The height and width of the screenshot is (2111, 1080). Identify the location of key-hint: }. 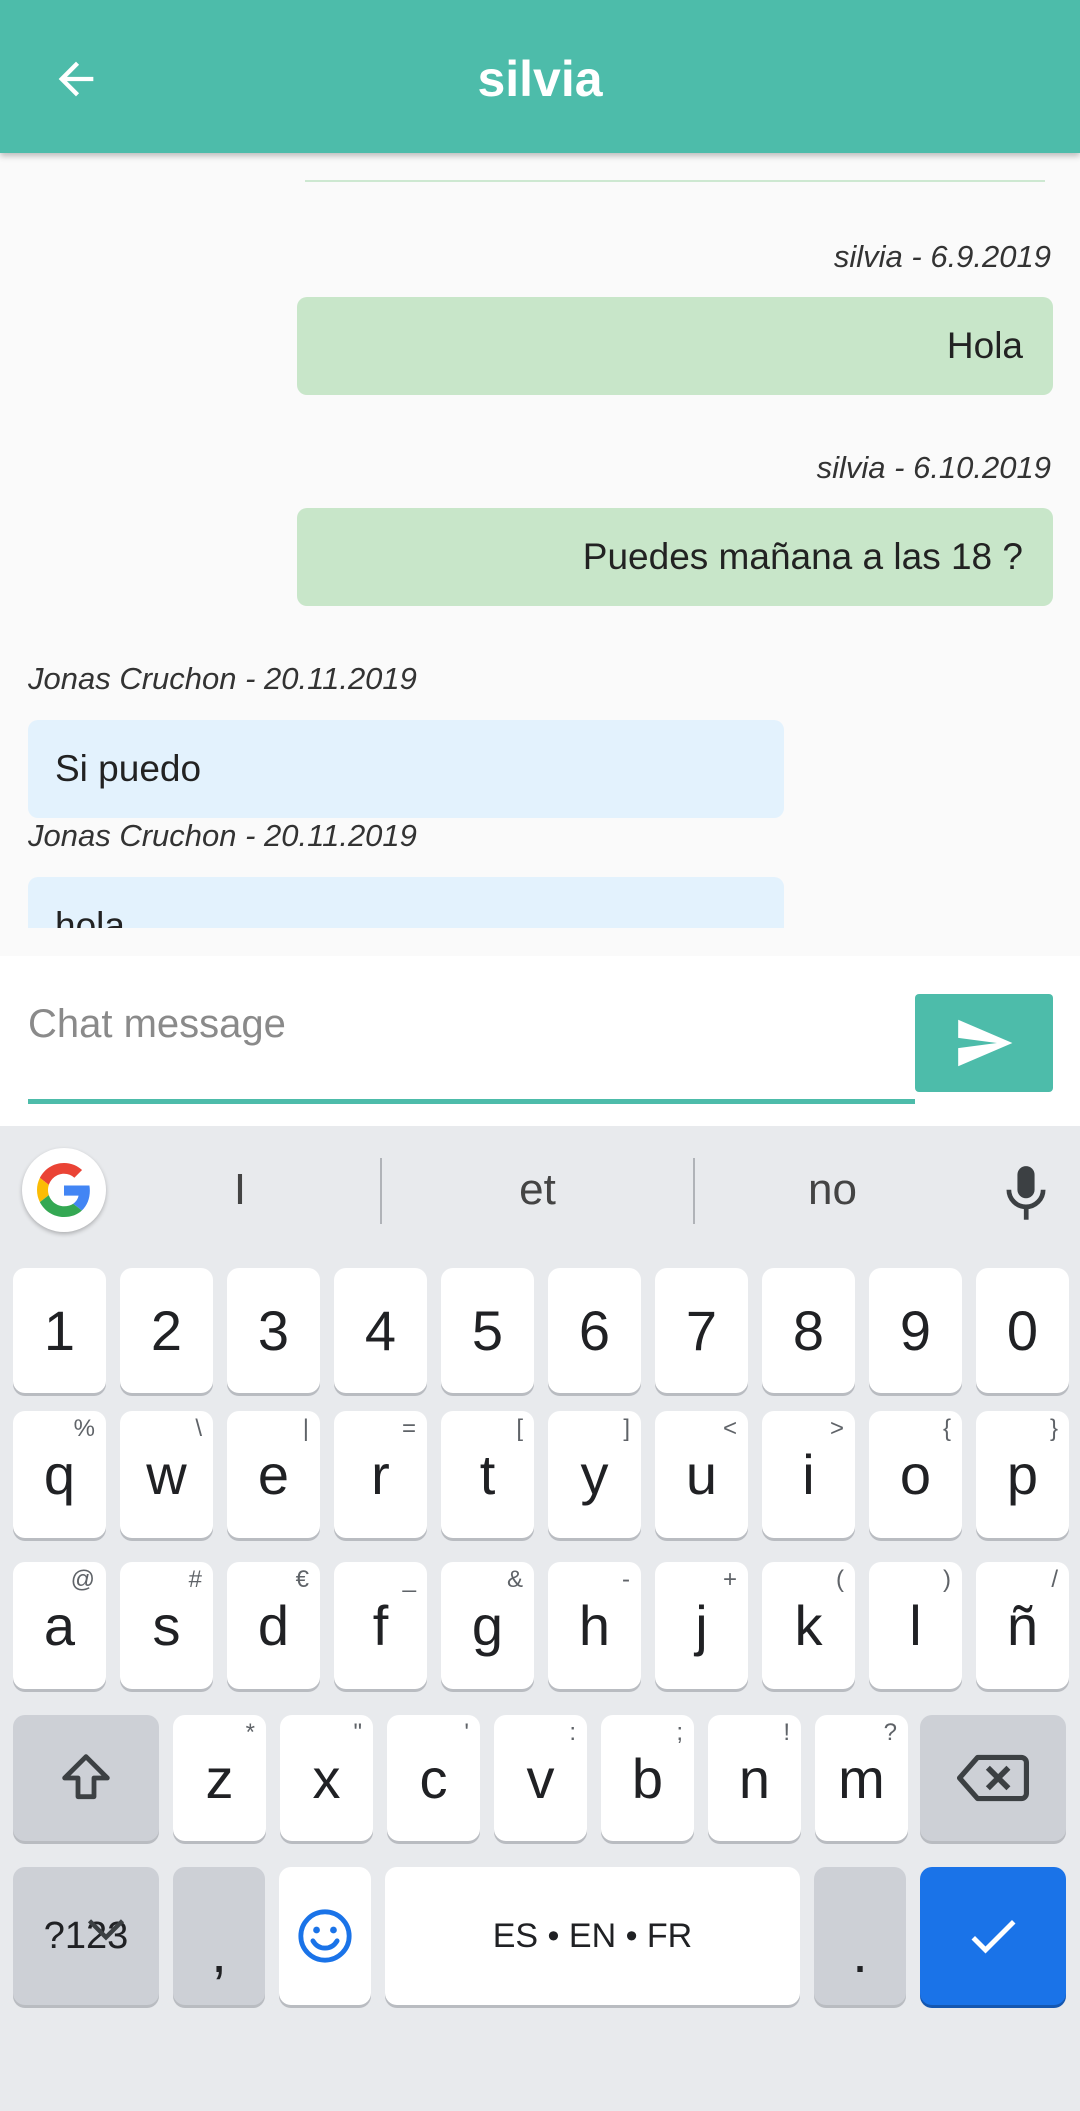
(1053, 1428).